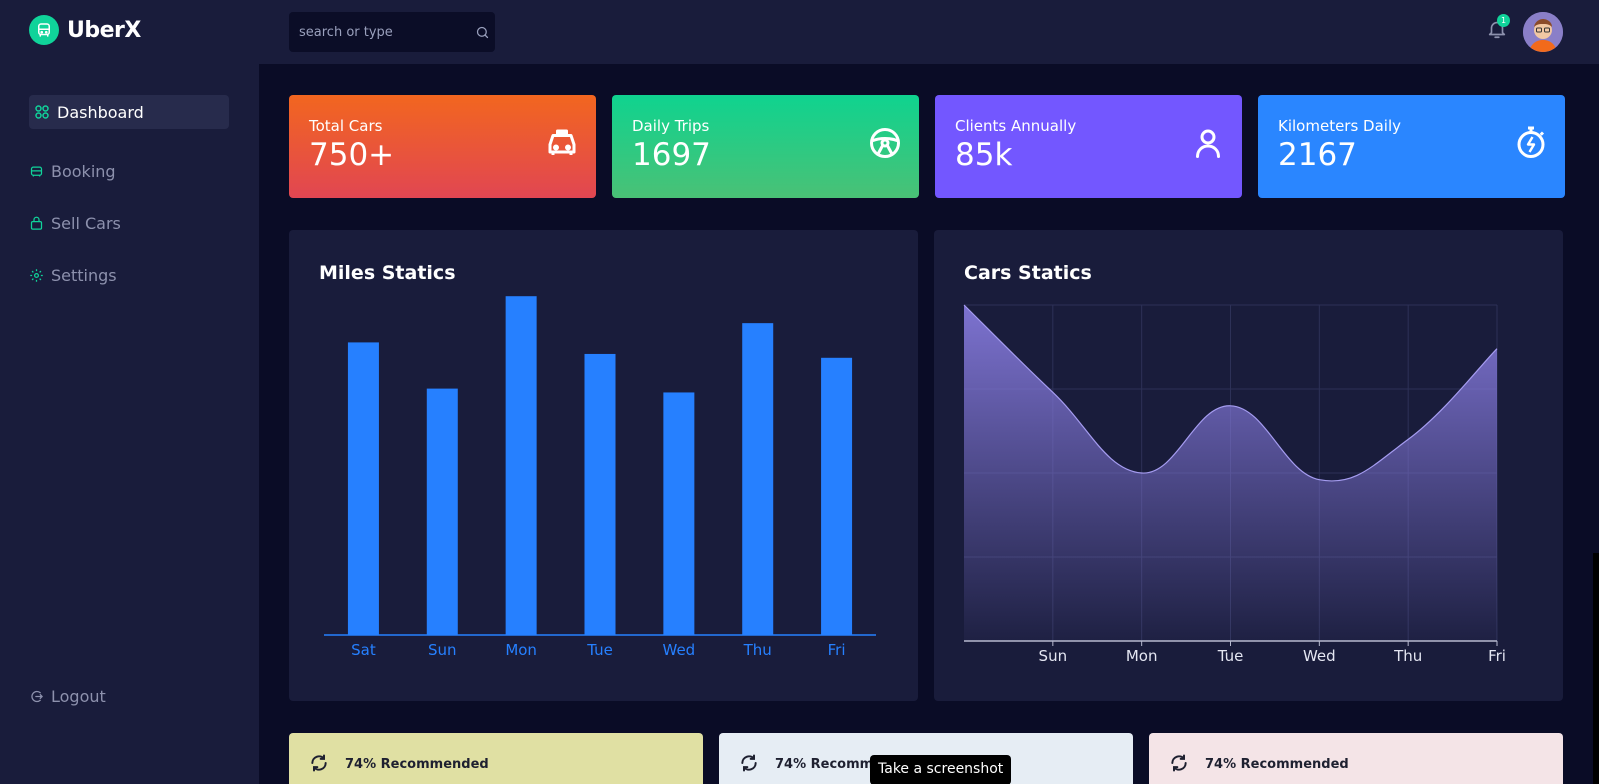 The height and width of the screenshot is (784, 1599). Describe the element at coordinates (671, 155) in the screenshot. I see `stat-value: 1697` at that location.